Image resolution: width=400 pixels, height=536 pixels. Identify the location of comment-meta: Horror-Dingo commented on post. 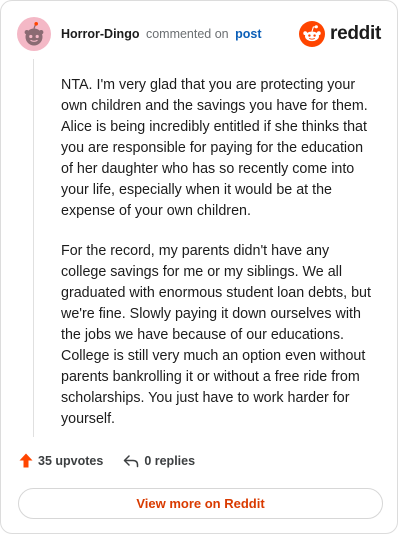
(180, 34).